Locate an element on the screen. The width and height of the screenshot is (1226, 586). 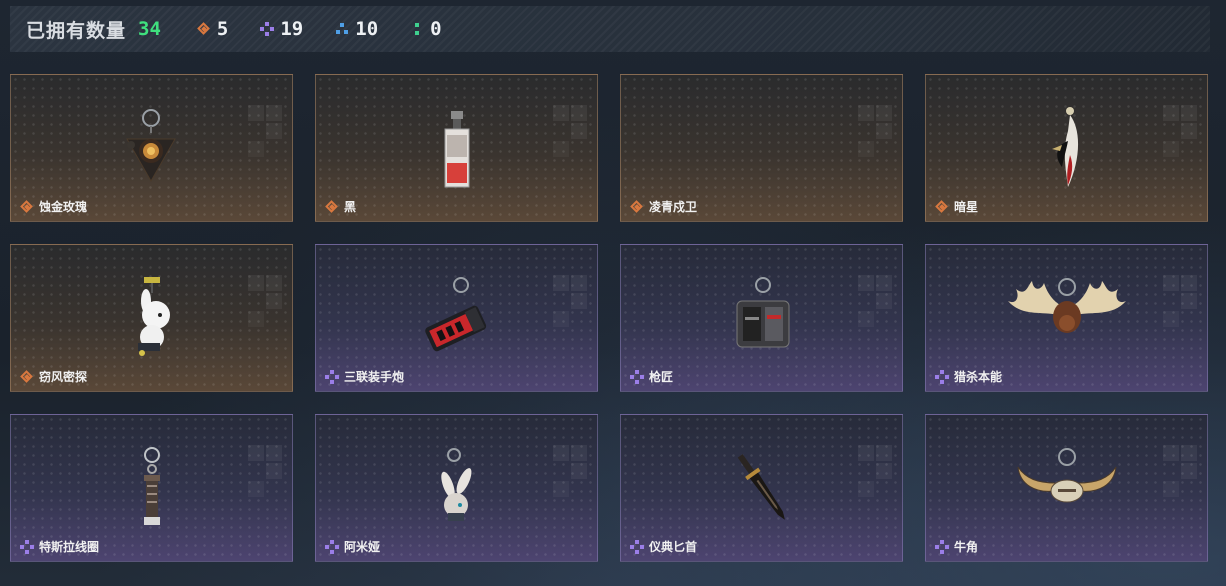
charm-caption: 枪匠 is located at coordinates (651, 376).